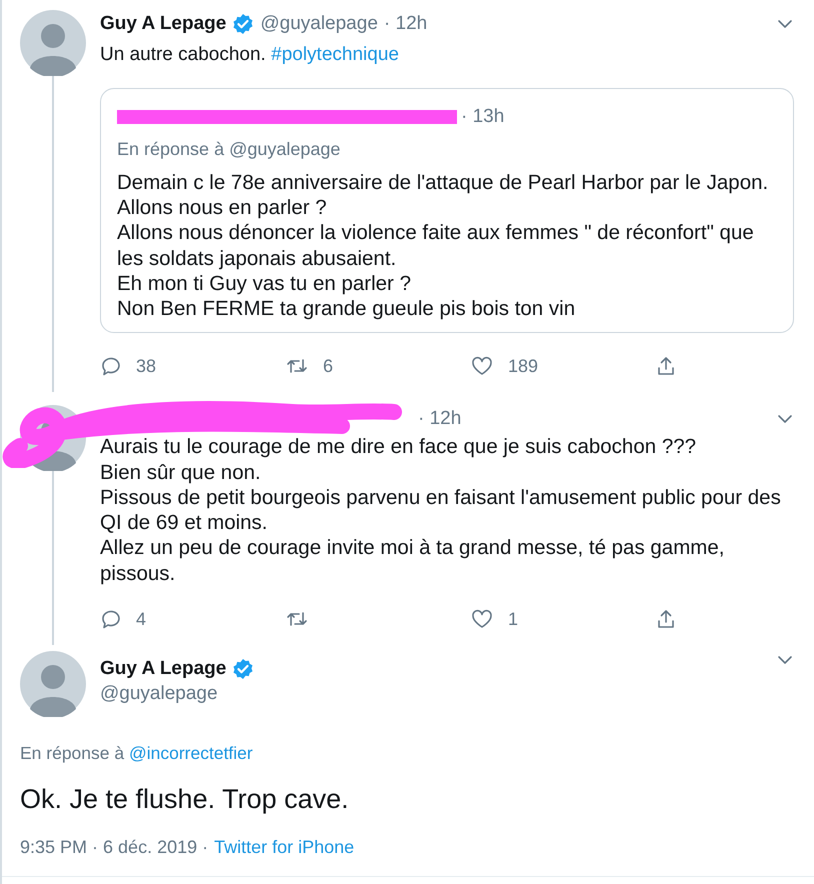 Image resolution: width=814 pixels, height=884 pixels. Describe the element at coordinates (250, 55) in the screenshot. I see `tweet-text: Un autre cabochon. #polytechnique` at that location.